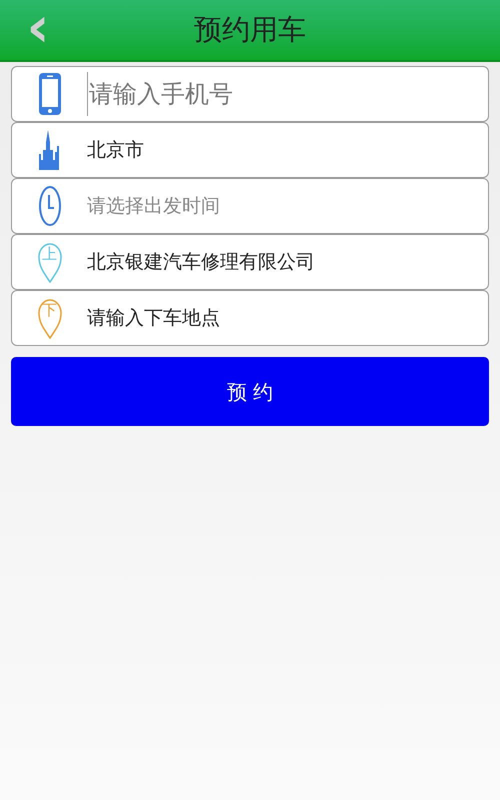 The height and width of the screenshot is (800, 500). Describe the element at coordinates (250, 318) in the screenshot. I see `form-row: 下 请输入下车地点` at that location.